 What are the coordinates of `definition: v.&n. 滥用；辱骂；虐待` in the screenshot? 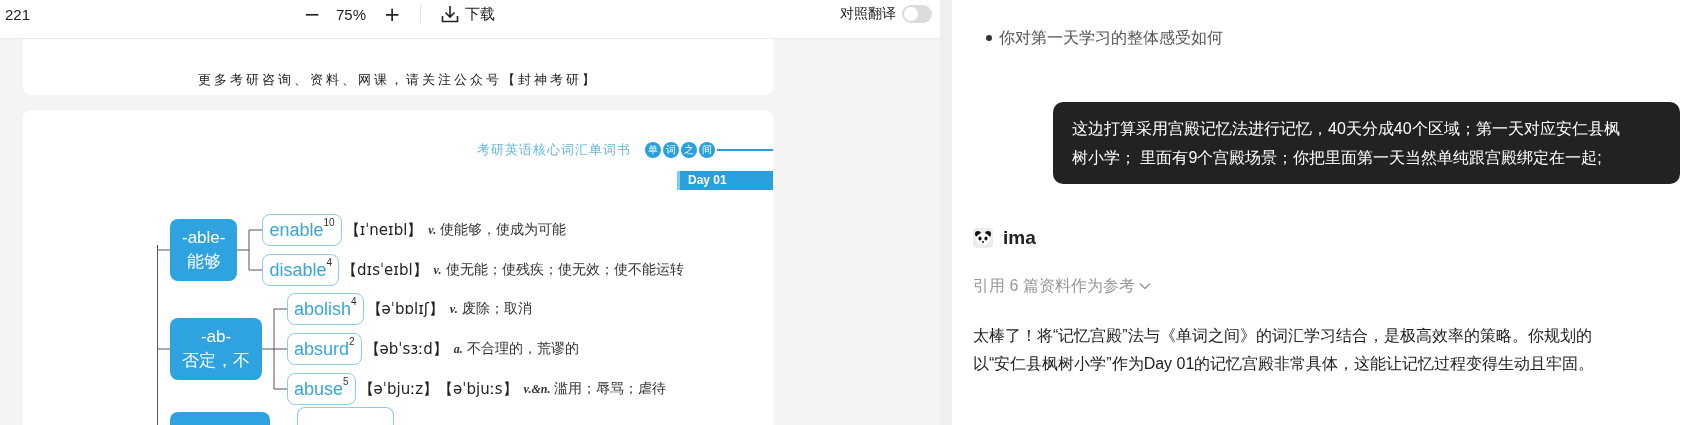 It's located at (595, 389).